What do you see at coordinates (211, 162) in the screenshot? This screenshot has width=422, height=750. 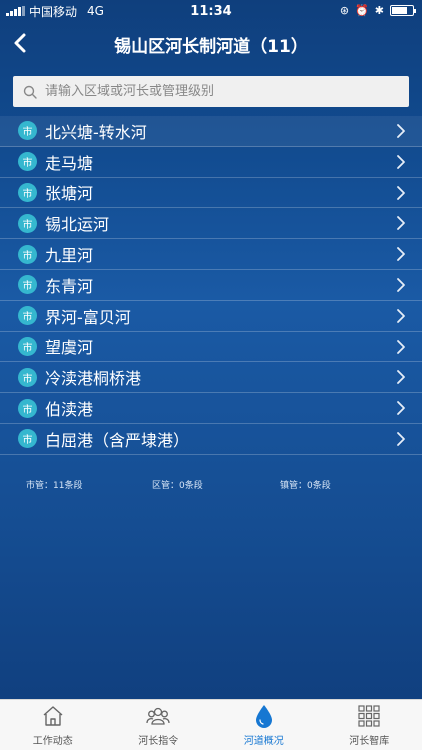 I see `river-list-item: 市走马塘` at bounding box center [211, 162].